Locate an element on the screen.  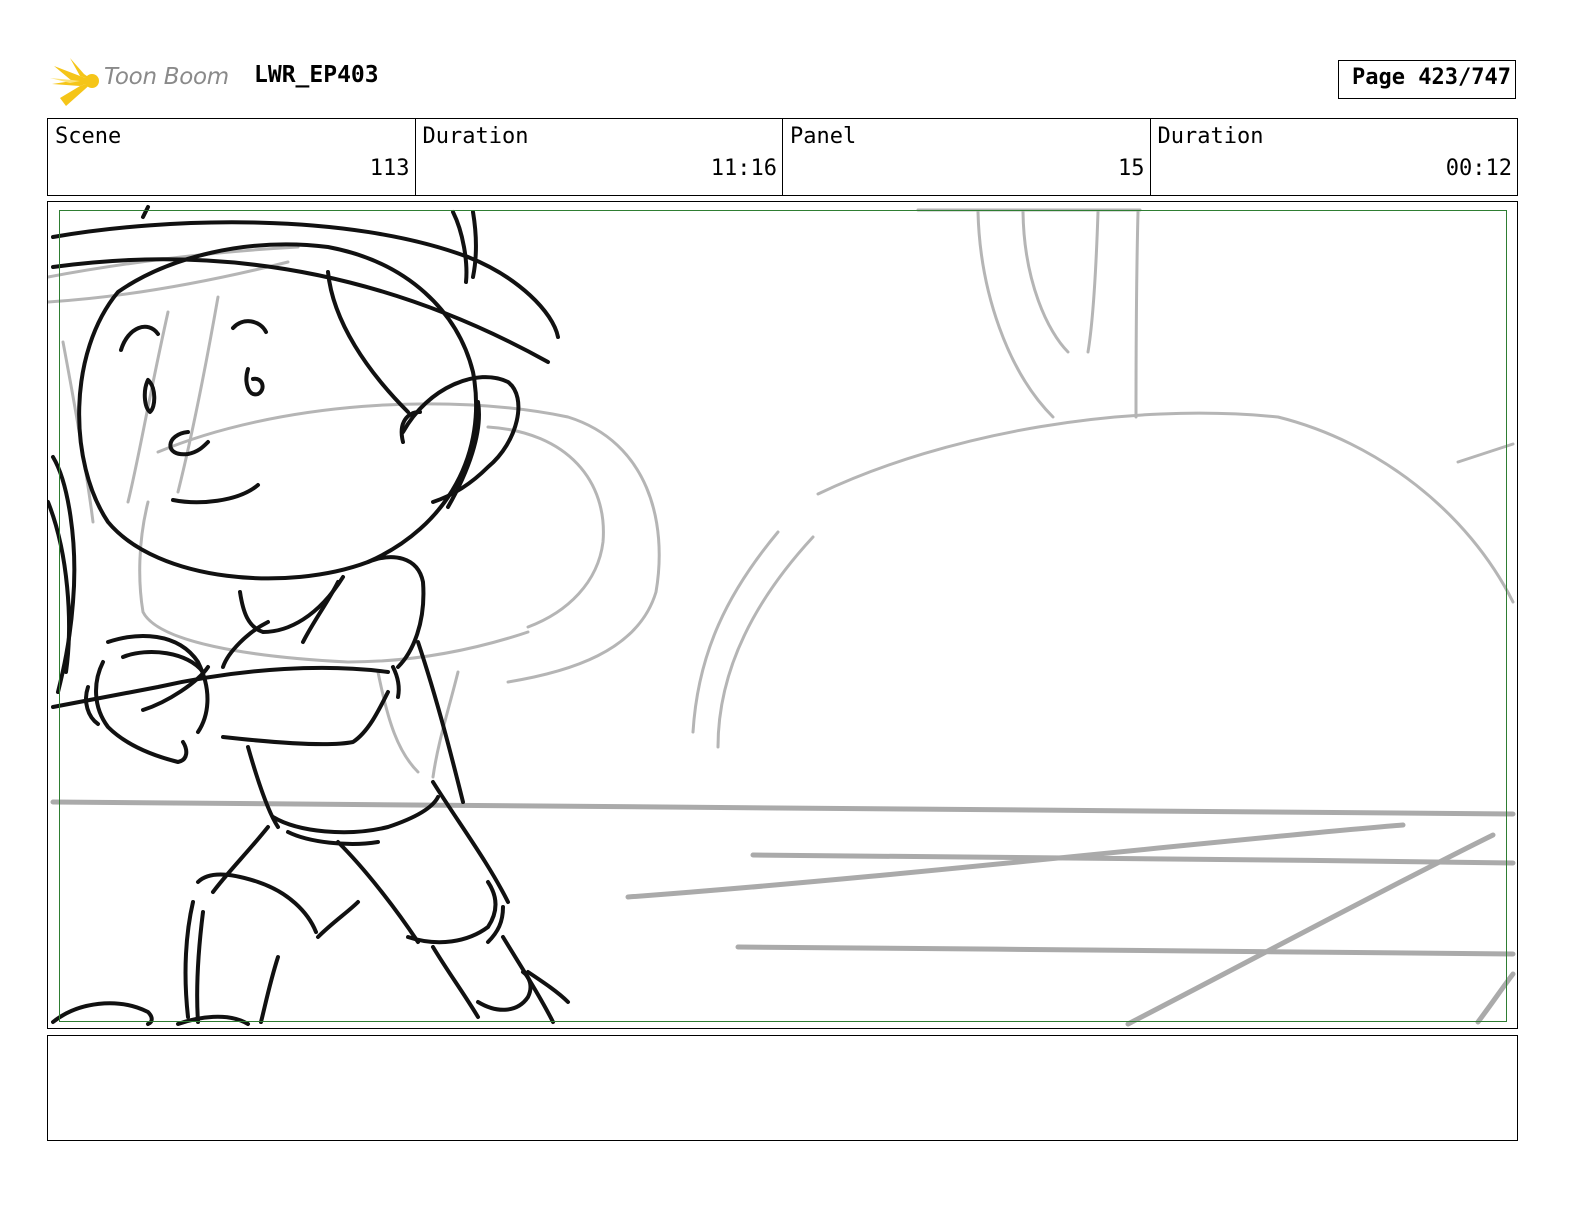
panel-duration-cell: Duration 00:12 is located at coordinates (1334, 157).